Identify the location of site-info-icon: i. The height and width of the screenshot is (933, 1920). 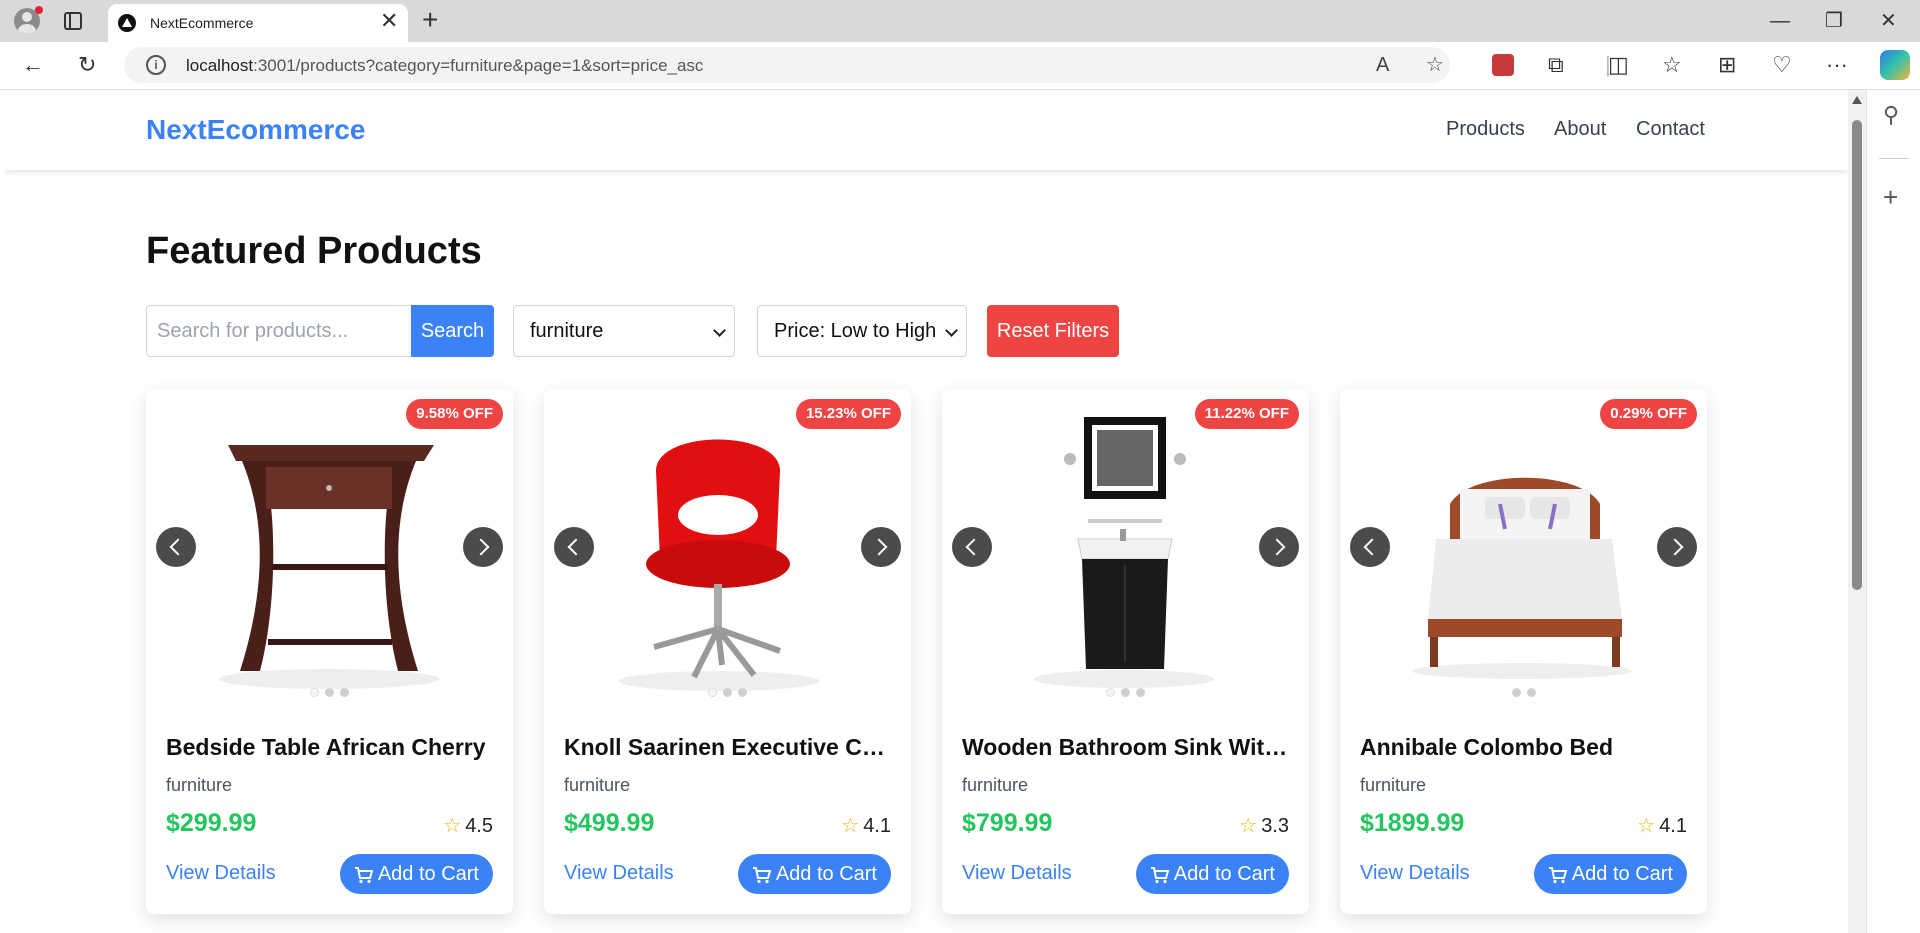
(156, 65).